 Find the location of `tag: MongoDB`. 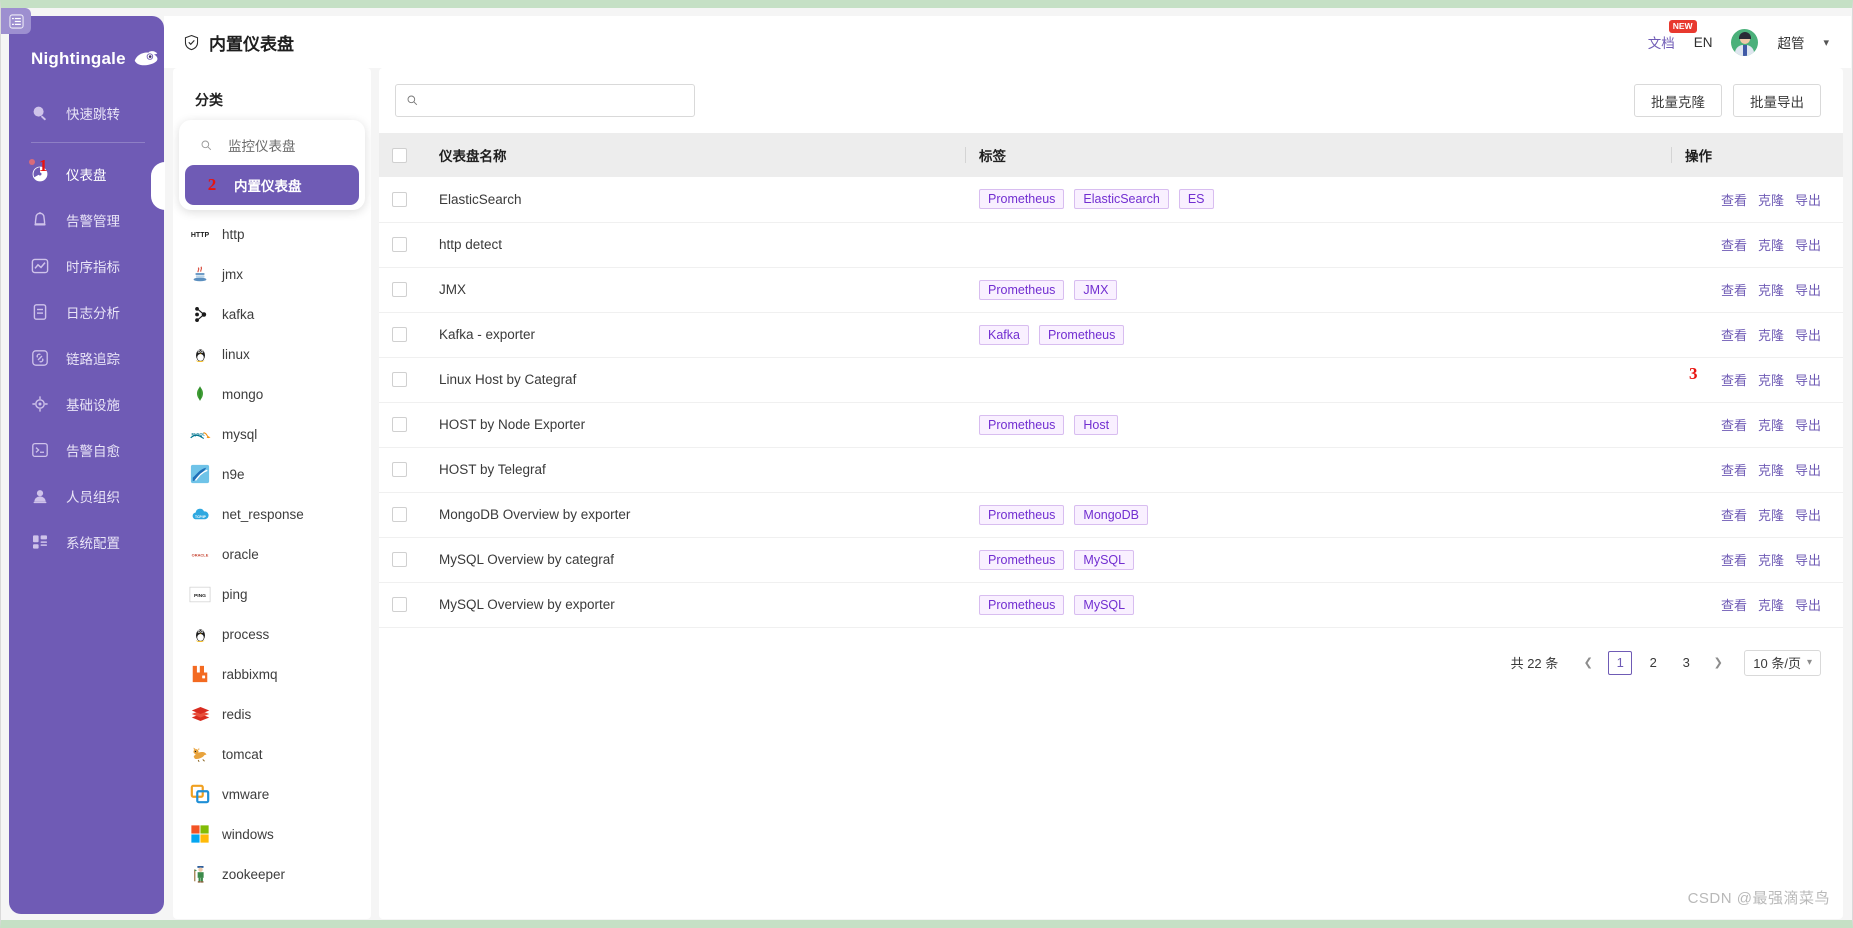

tag: MongoDB is located at coordinates (1111, 514).